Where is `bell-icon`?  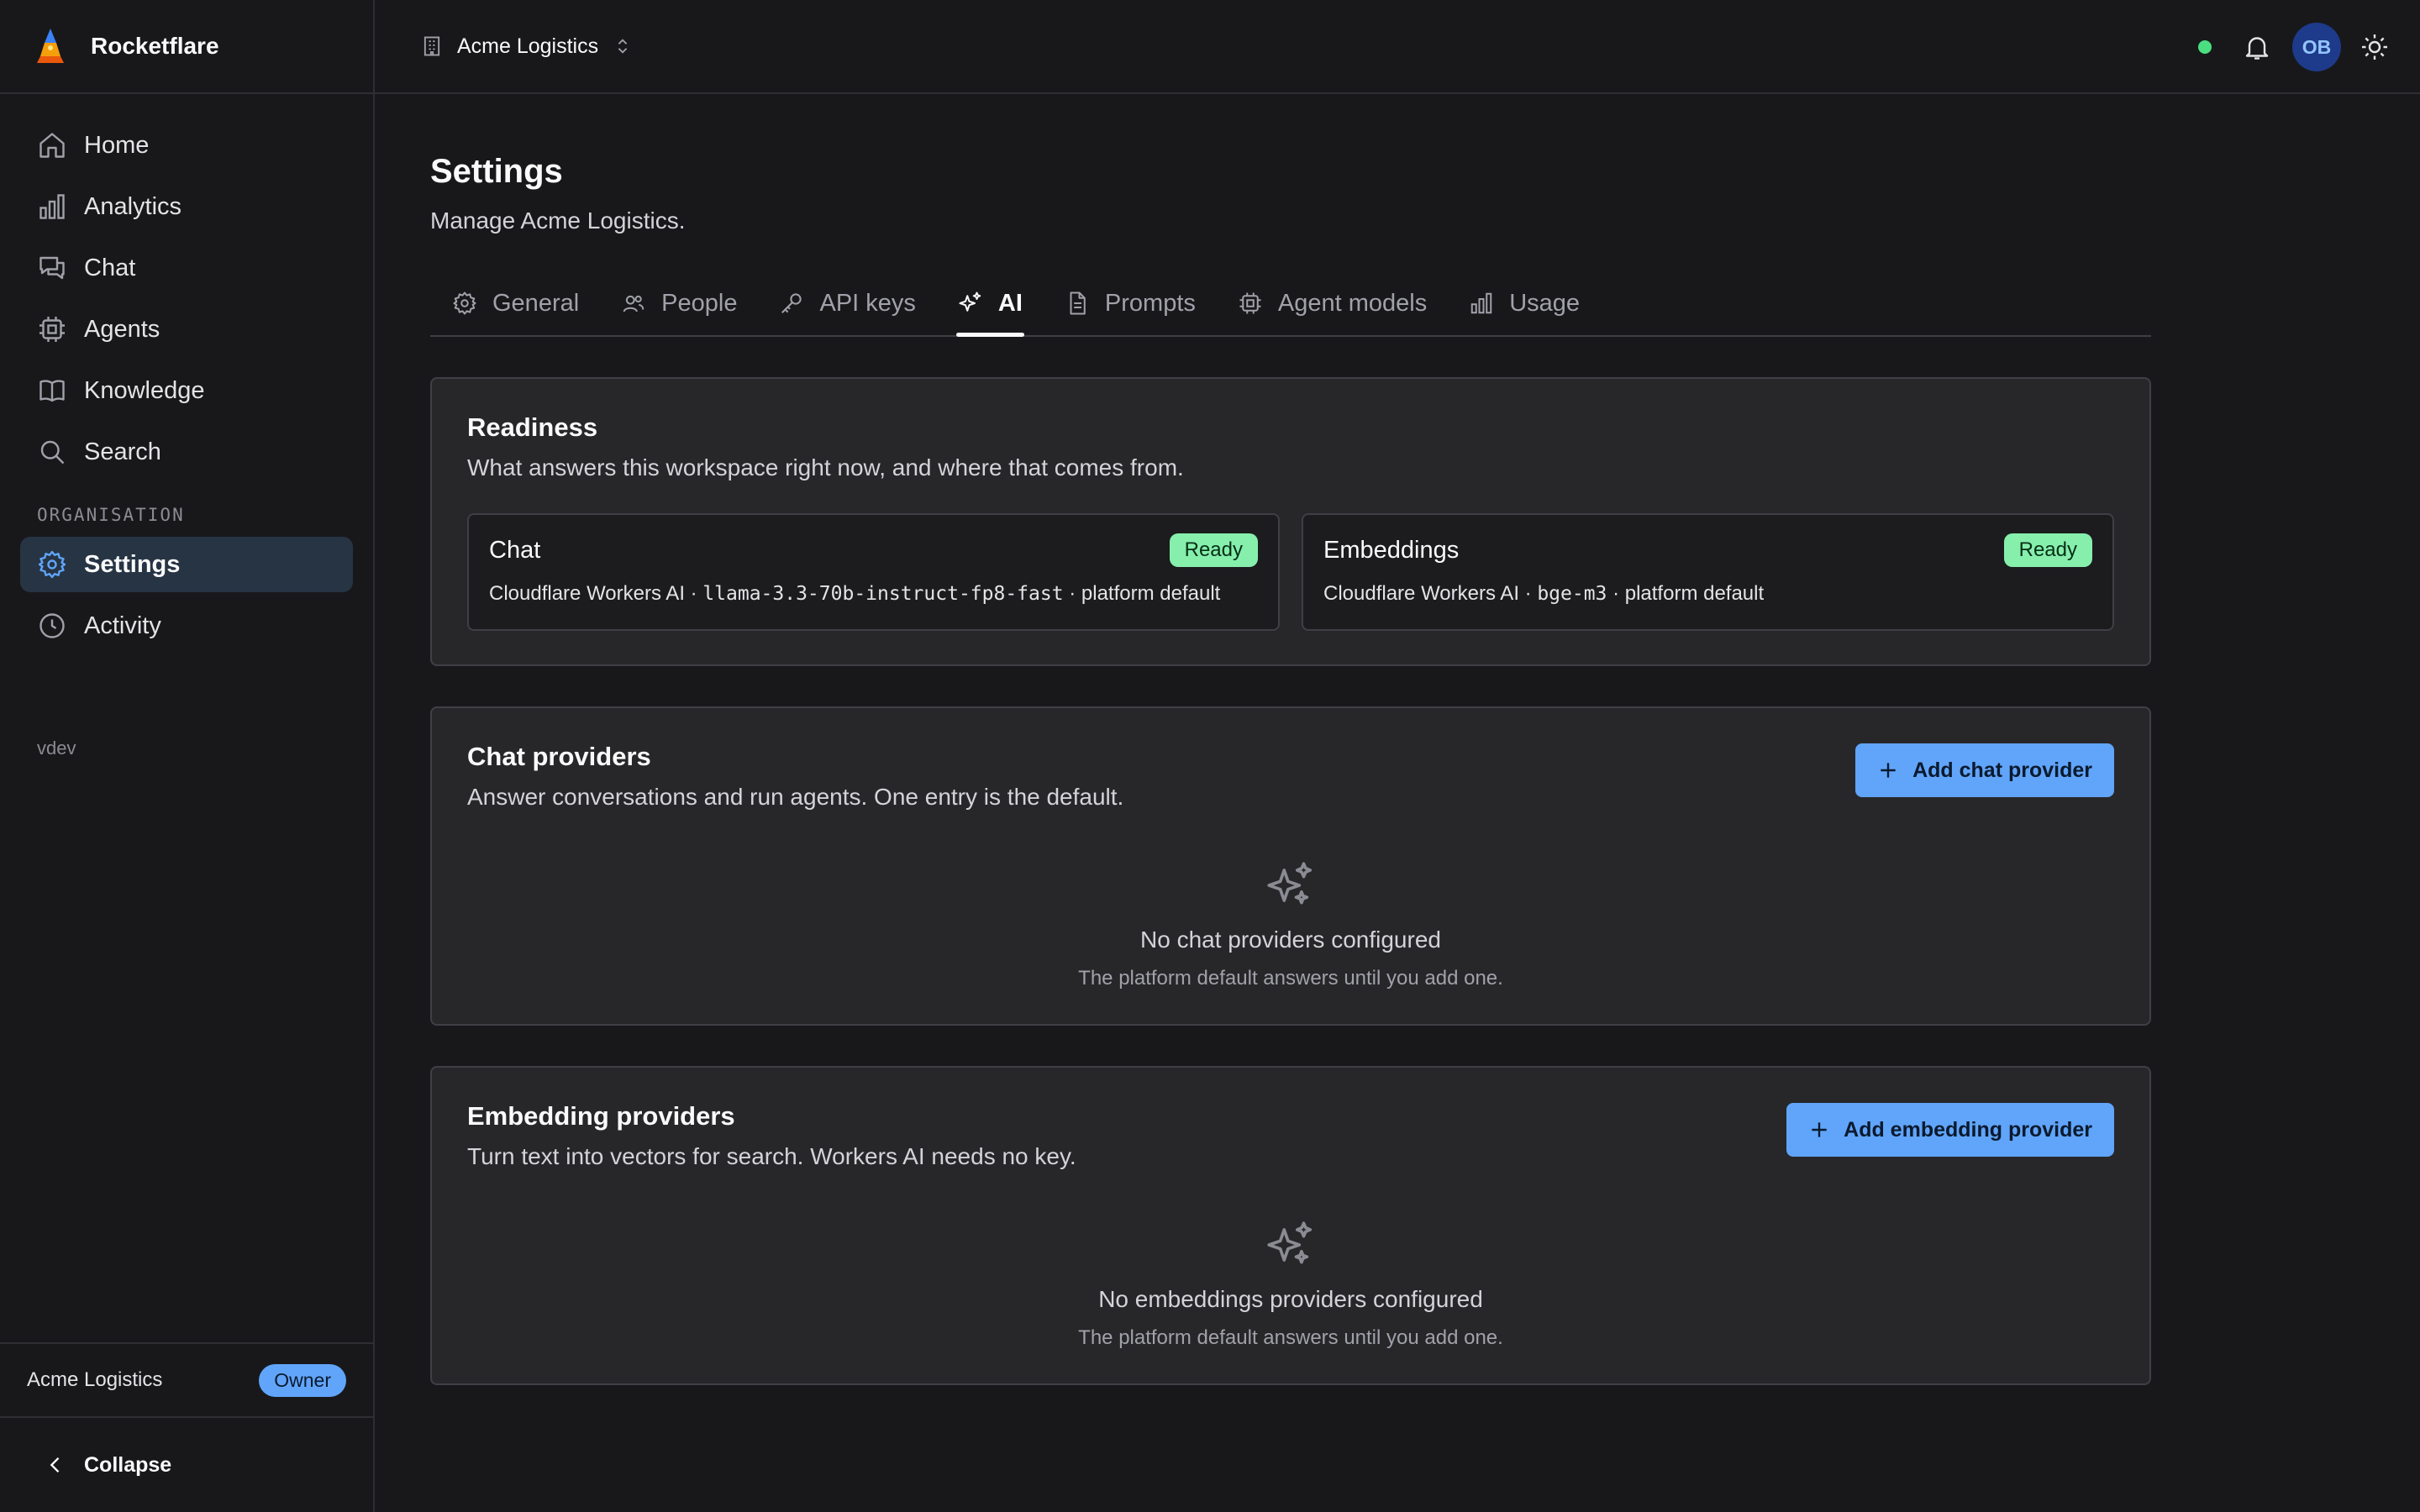 bell-icon is located at coordinates (2257, 47).